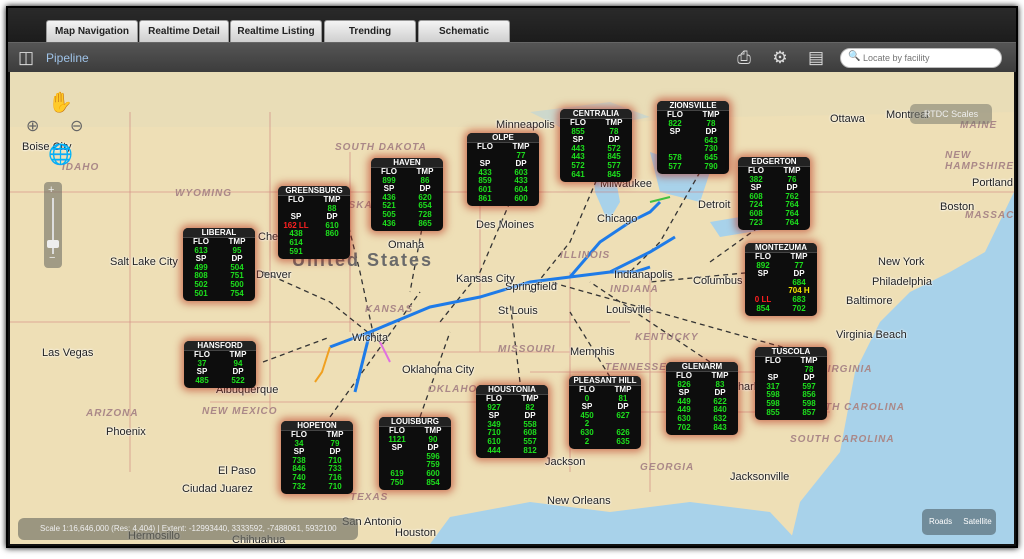 Image resolution: width=1024 pixels, height=559 pixels. Describe the element at coordinates (32, 126) in the screenshot. I see `zoom-in-icon: ⊕` at that location.